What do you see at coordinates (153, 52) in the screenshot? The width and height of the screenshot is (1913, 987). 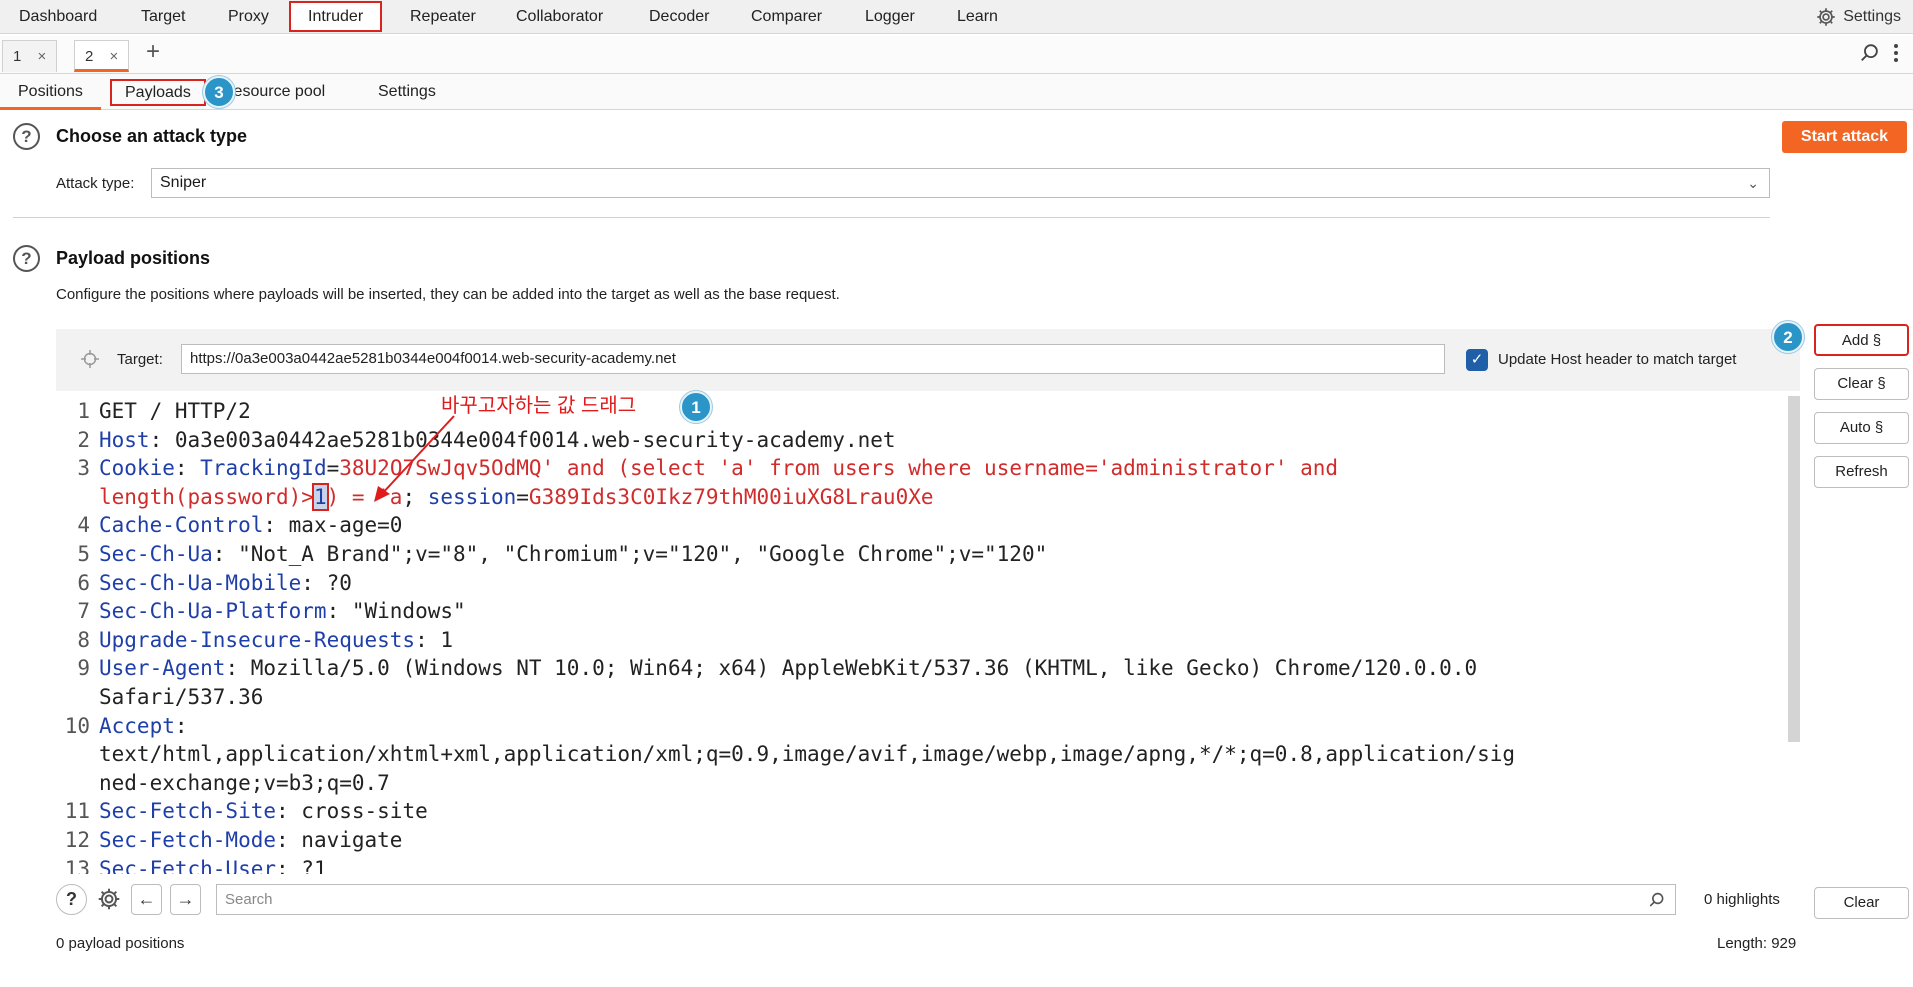 I see `add-tab-icon: +` at bounding box center [153, 52].